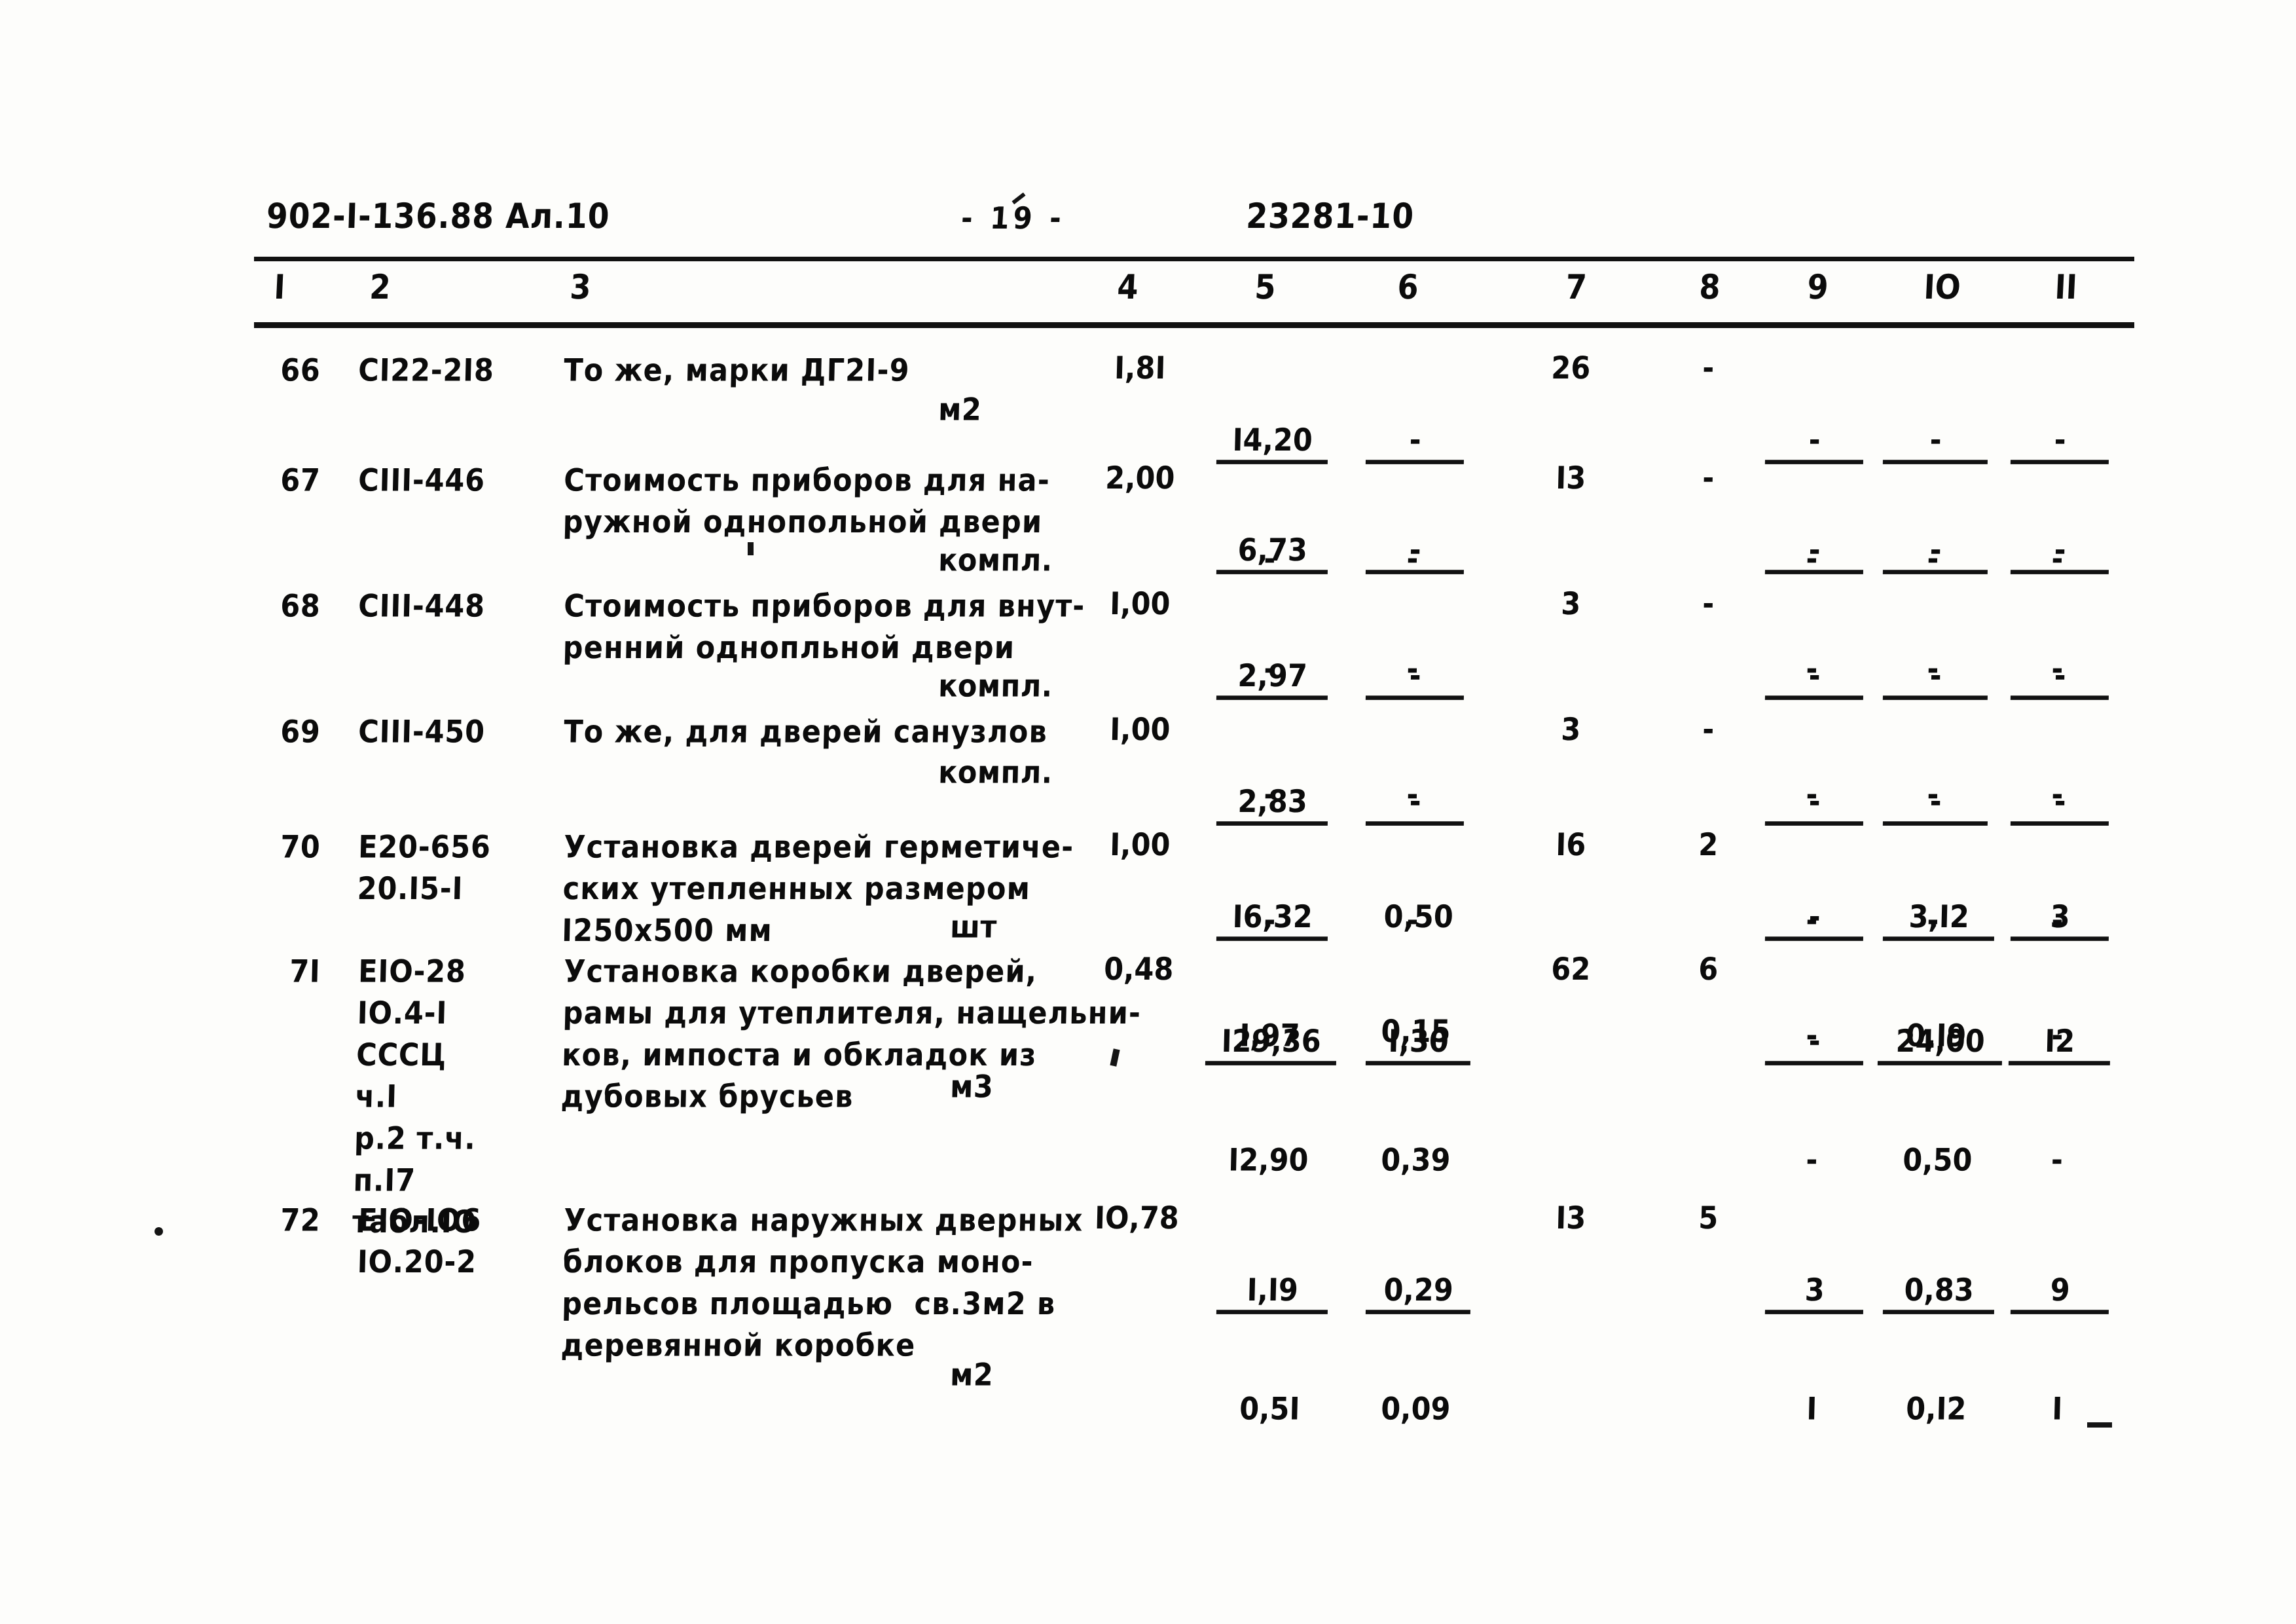 This screenshot has height=1624, width=2296. I want to click on row-code: CIII-448, so click(421, 606).